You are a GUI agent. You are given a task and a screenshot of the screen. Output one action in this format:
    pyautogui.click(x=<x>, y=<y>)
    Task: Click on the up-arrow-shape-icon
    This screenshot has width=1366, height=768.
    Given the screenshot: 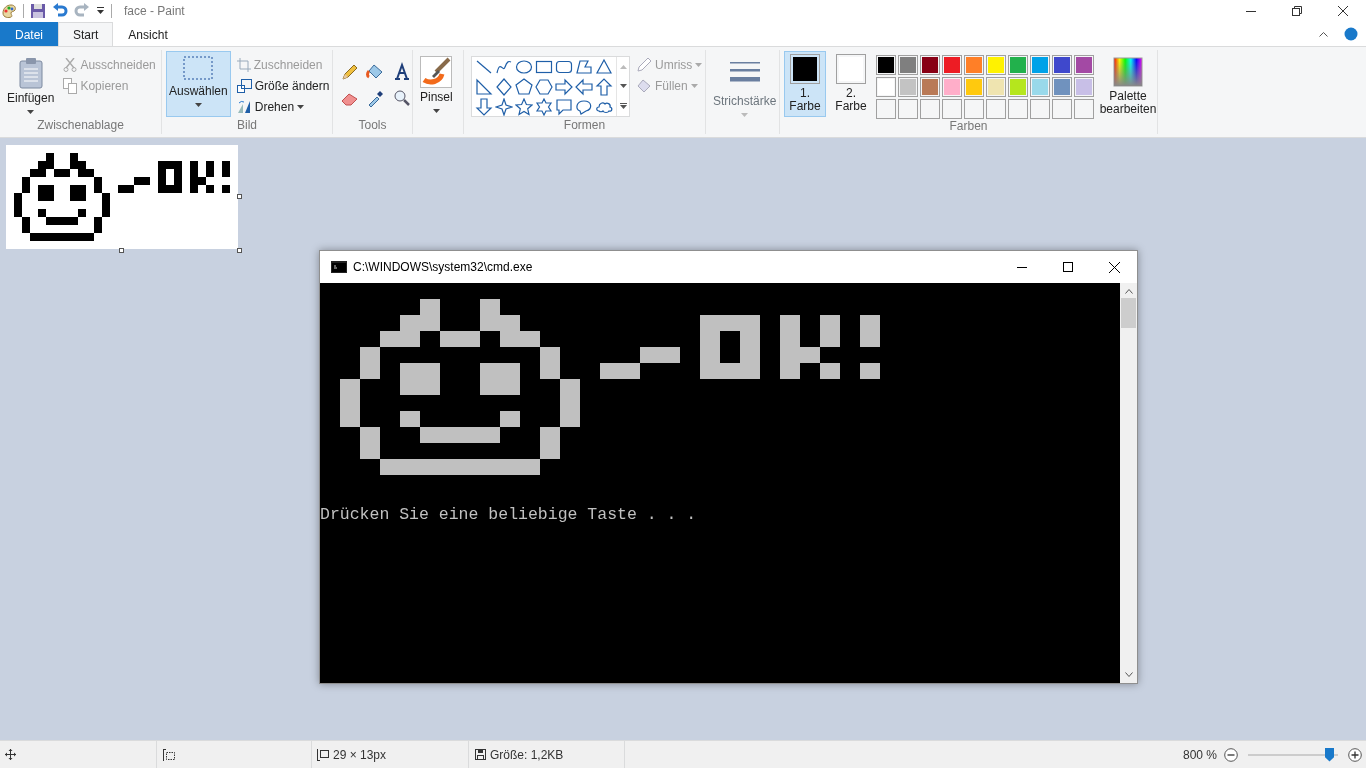 What is the action you would take?
    pyautogui.click(x=604, y=87)
    